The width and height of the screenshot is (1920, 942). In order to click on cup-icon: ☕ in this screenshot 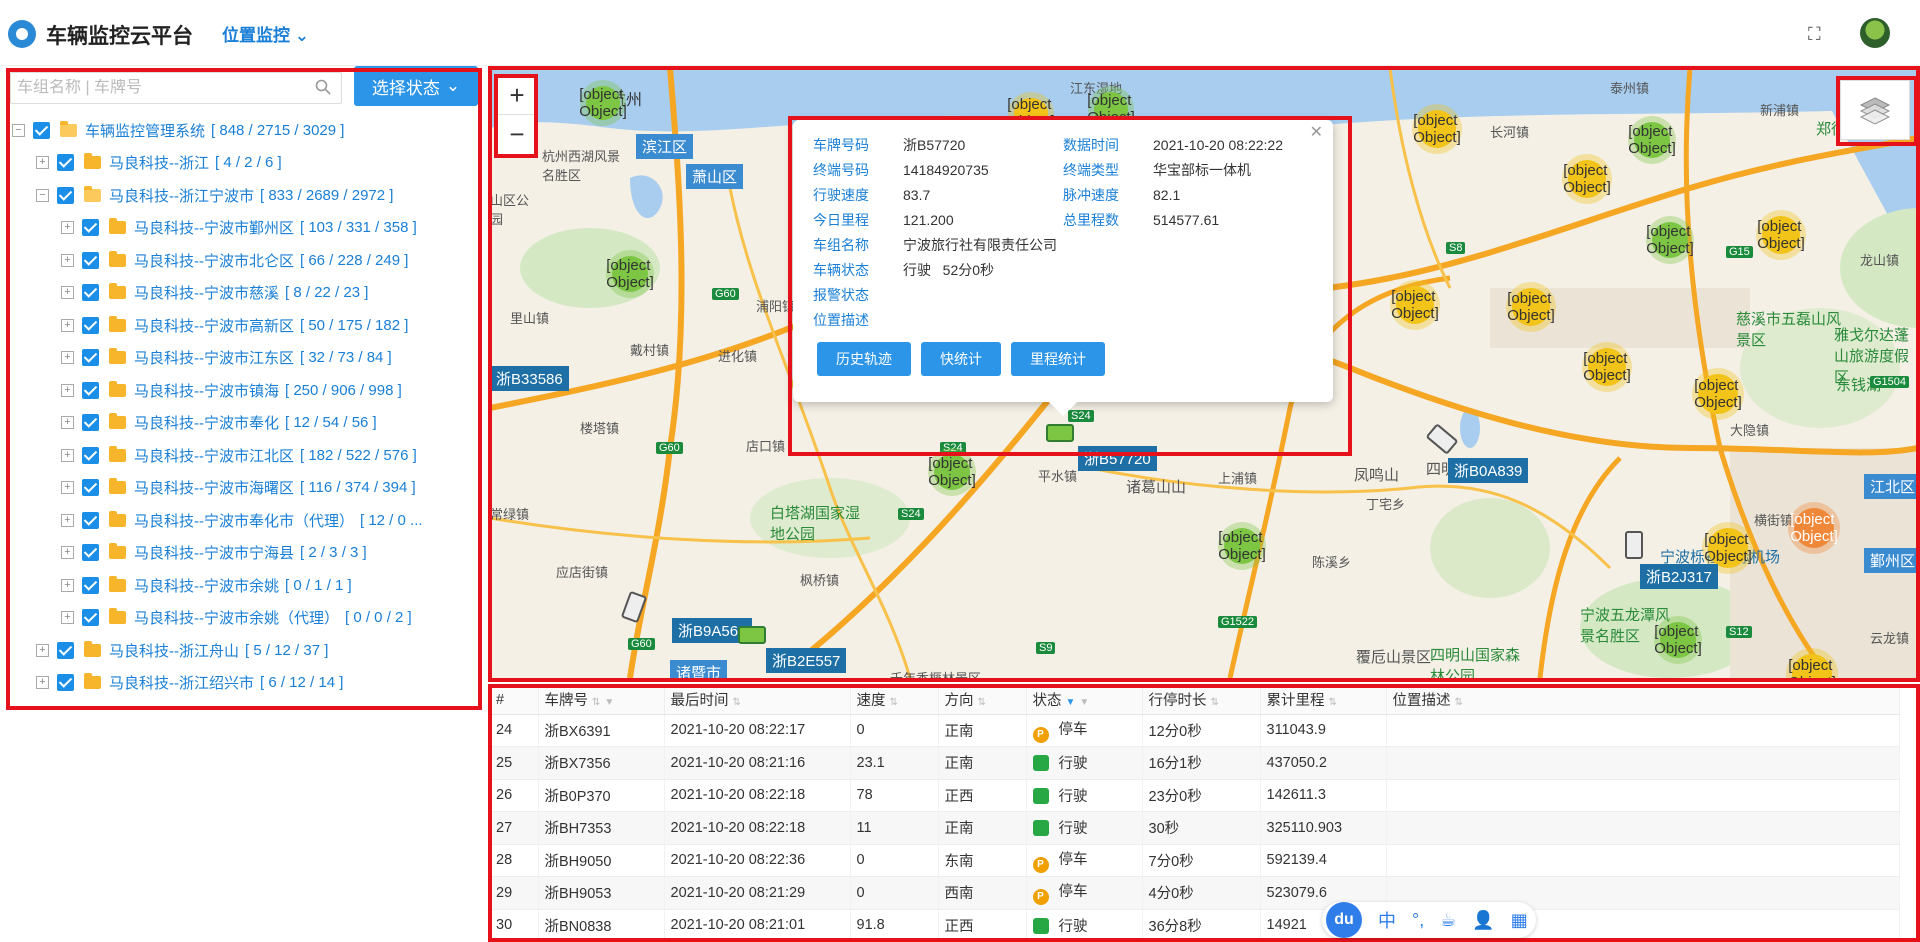, I will do `click(1448, 920)`.